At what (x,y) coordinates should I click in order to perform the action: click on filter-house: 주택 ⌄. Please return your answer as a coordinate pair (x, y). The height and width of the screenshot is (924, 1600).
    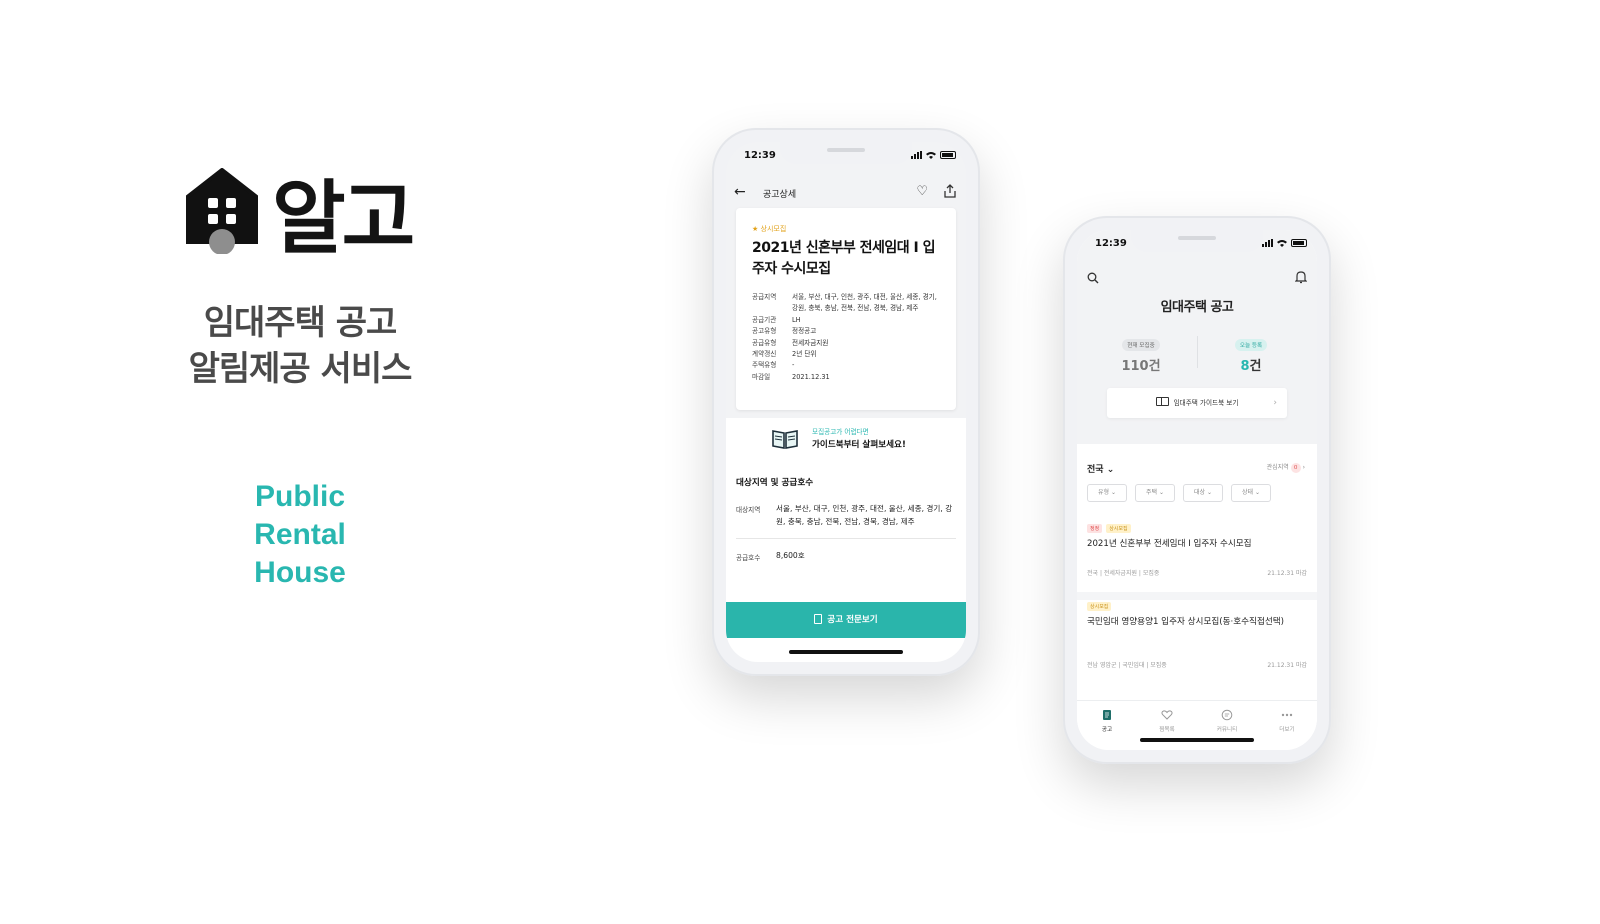
    Looking at the image, I should click on (1155, 493).